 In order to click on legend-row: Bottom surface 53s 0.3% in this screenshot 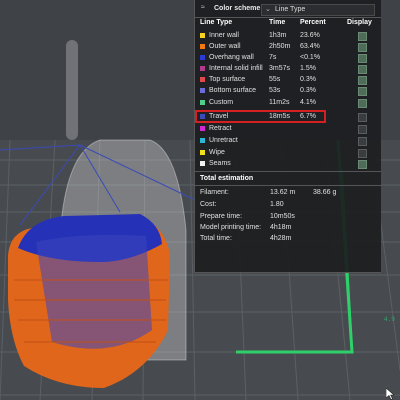, I will do `click(288, 91)`.